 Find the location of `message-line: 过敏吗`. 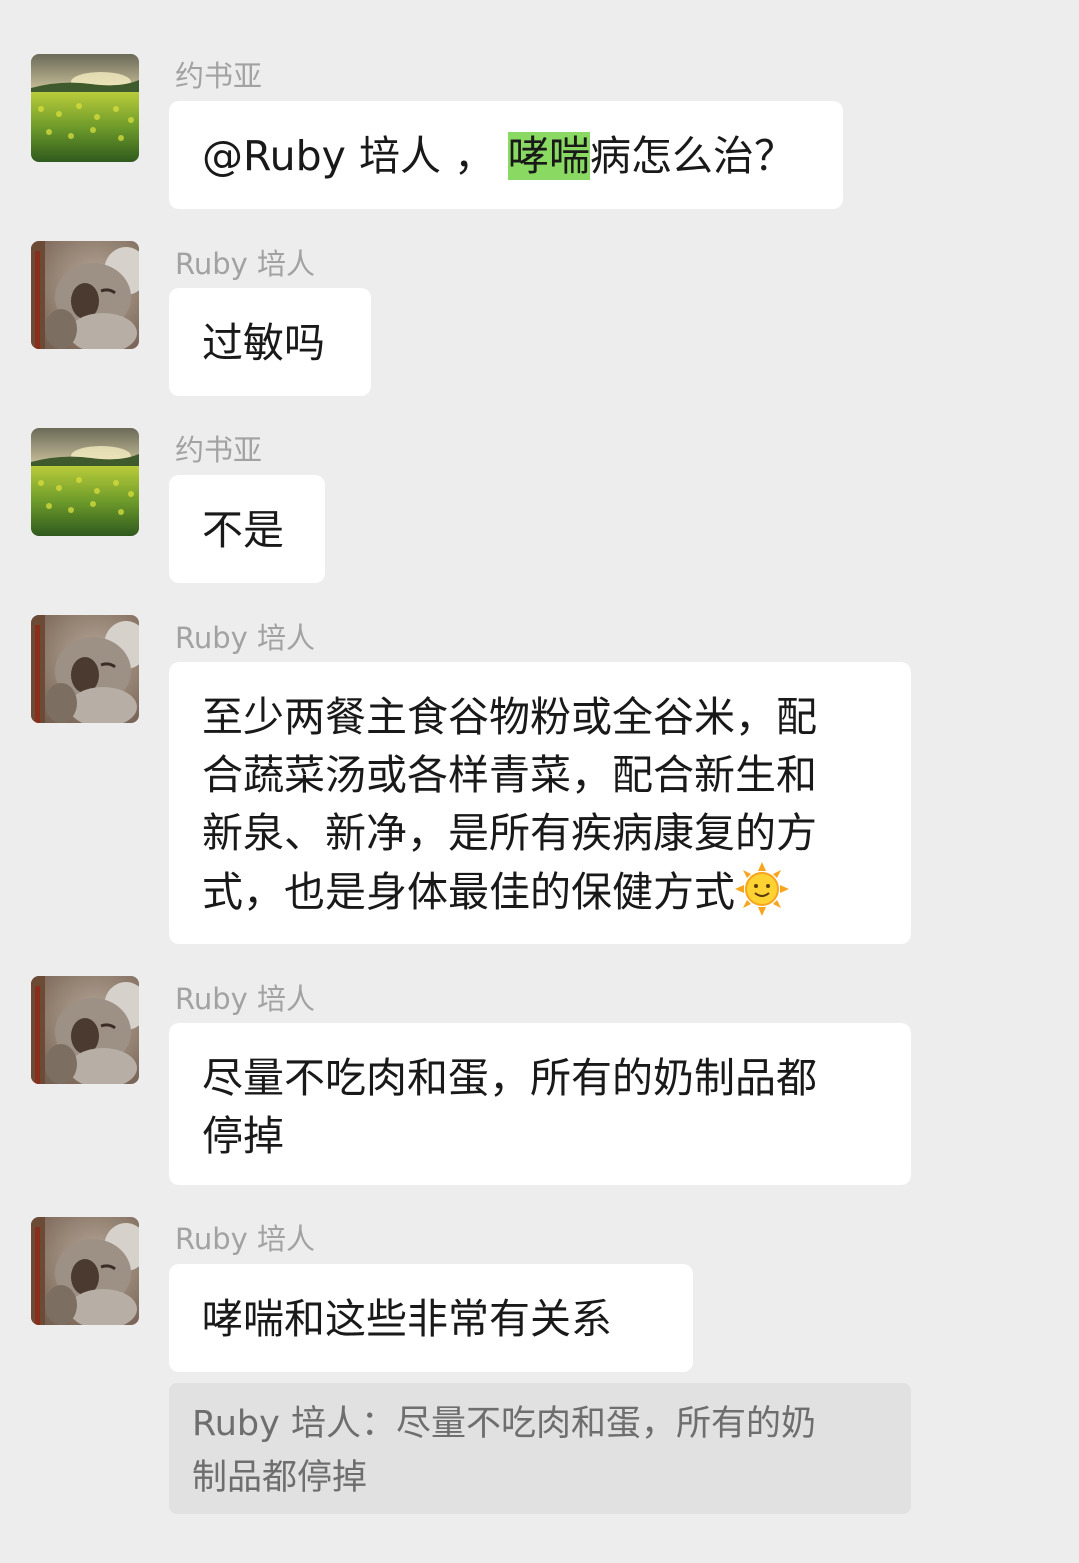

message-line: 过敏吗 is located at coordinates (263, 343).